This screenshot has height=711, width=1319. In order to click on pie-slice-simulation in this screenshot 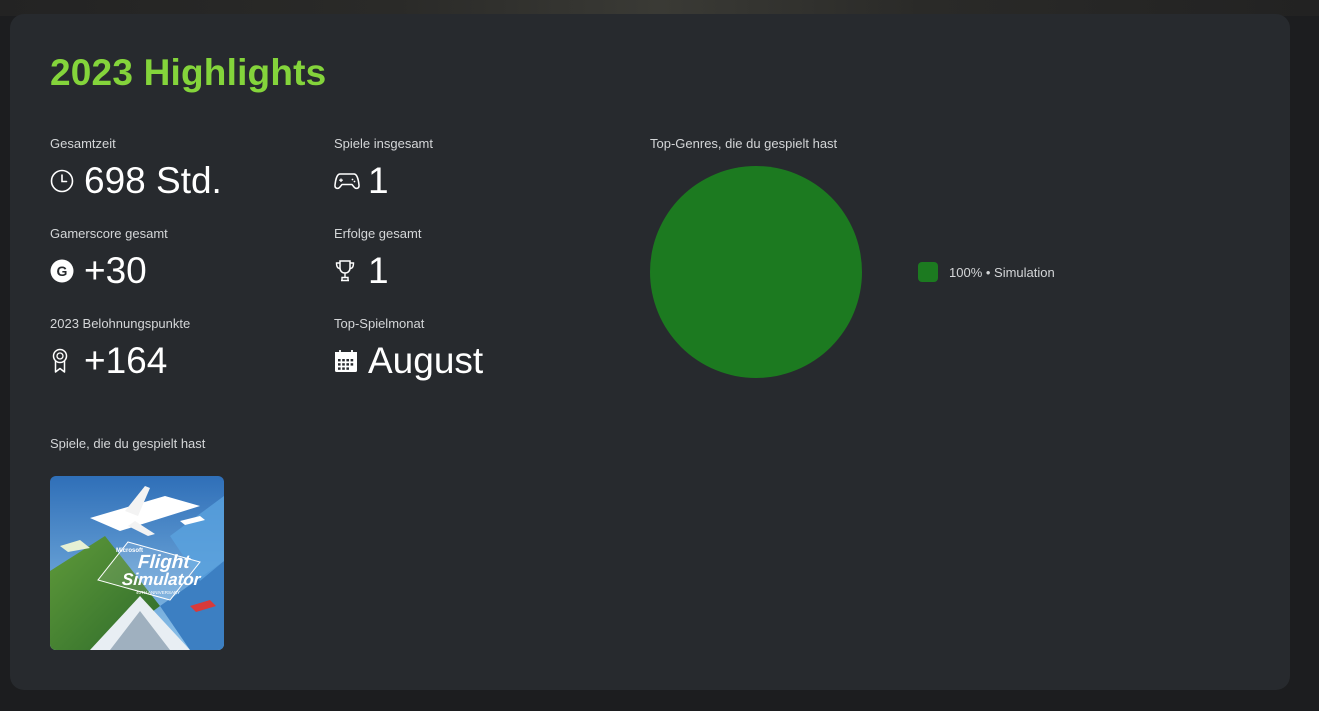, I will do `click(756, 272)`.